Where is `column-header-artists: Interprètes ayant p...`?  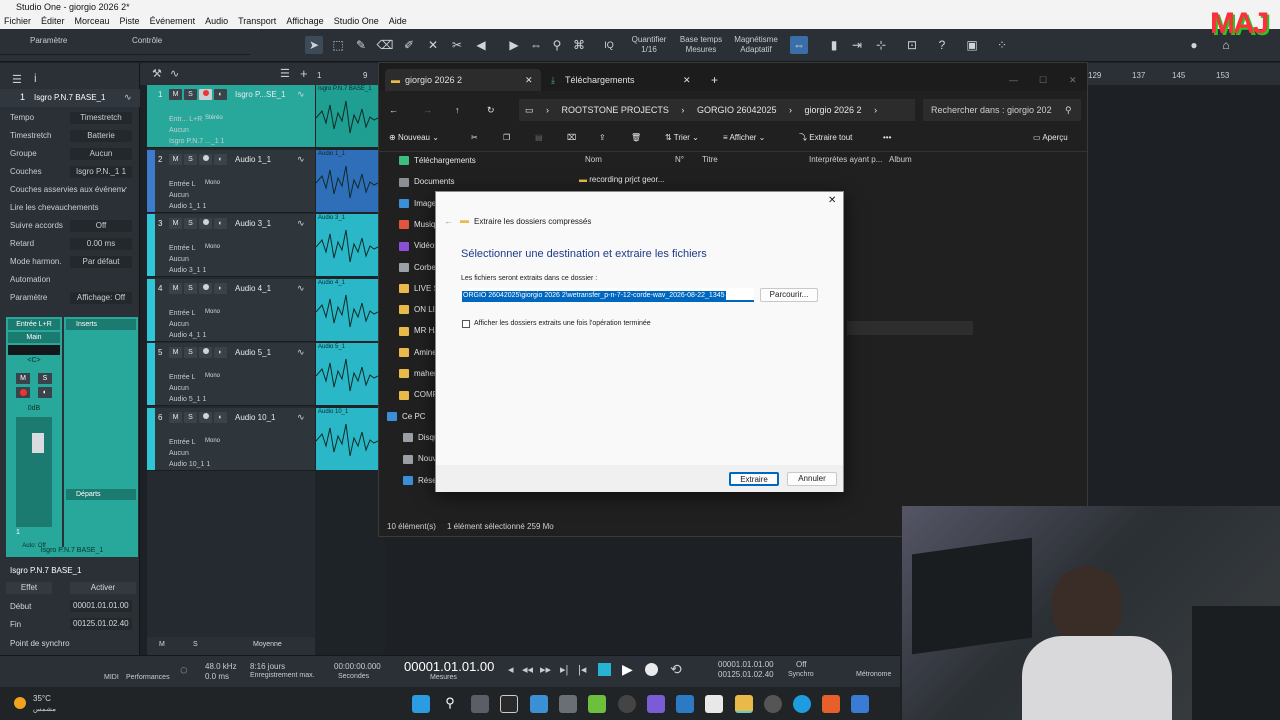
column-header-artists: Interprètes ayant p... is located at coordinates (845, 160).